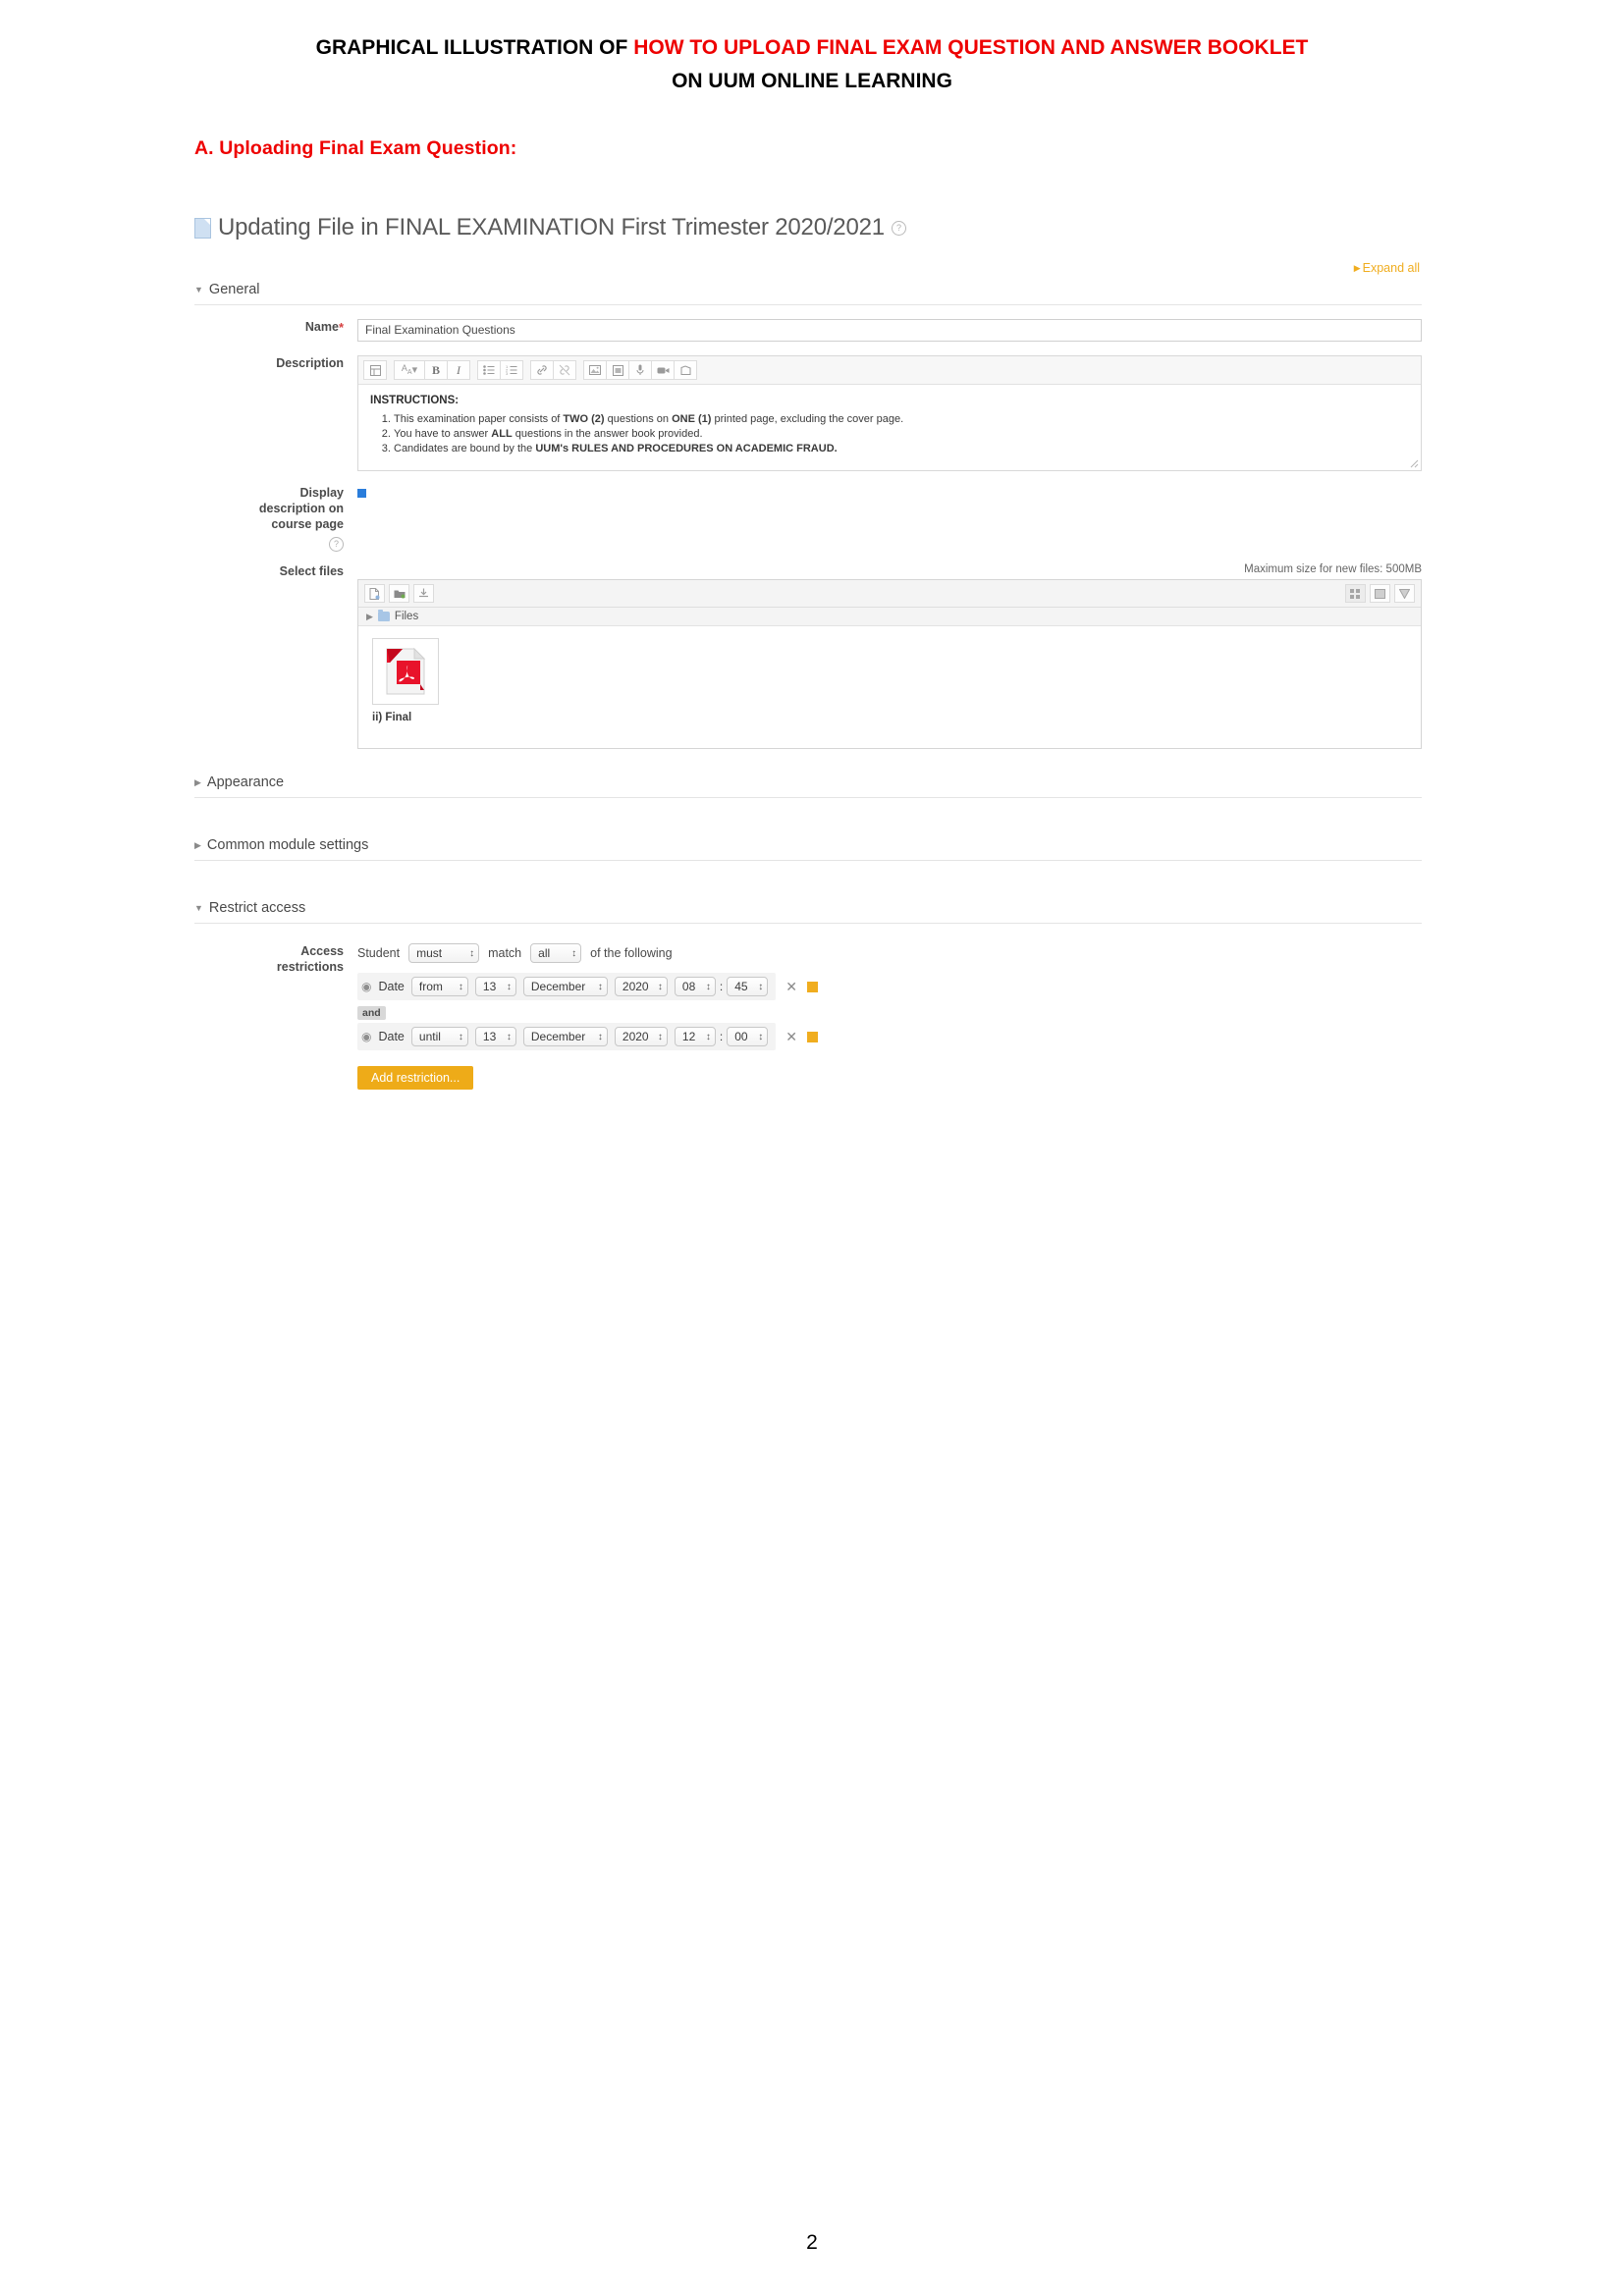 The width and height of the screenshot is (1624, 2296). What do you see at coordinates (458, 370) in the screenshot?
I see `italic-icon: I` at bounding box center [458, 370].